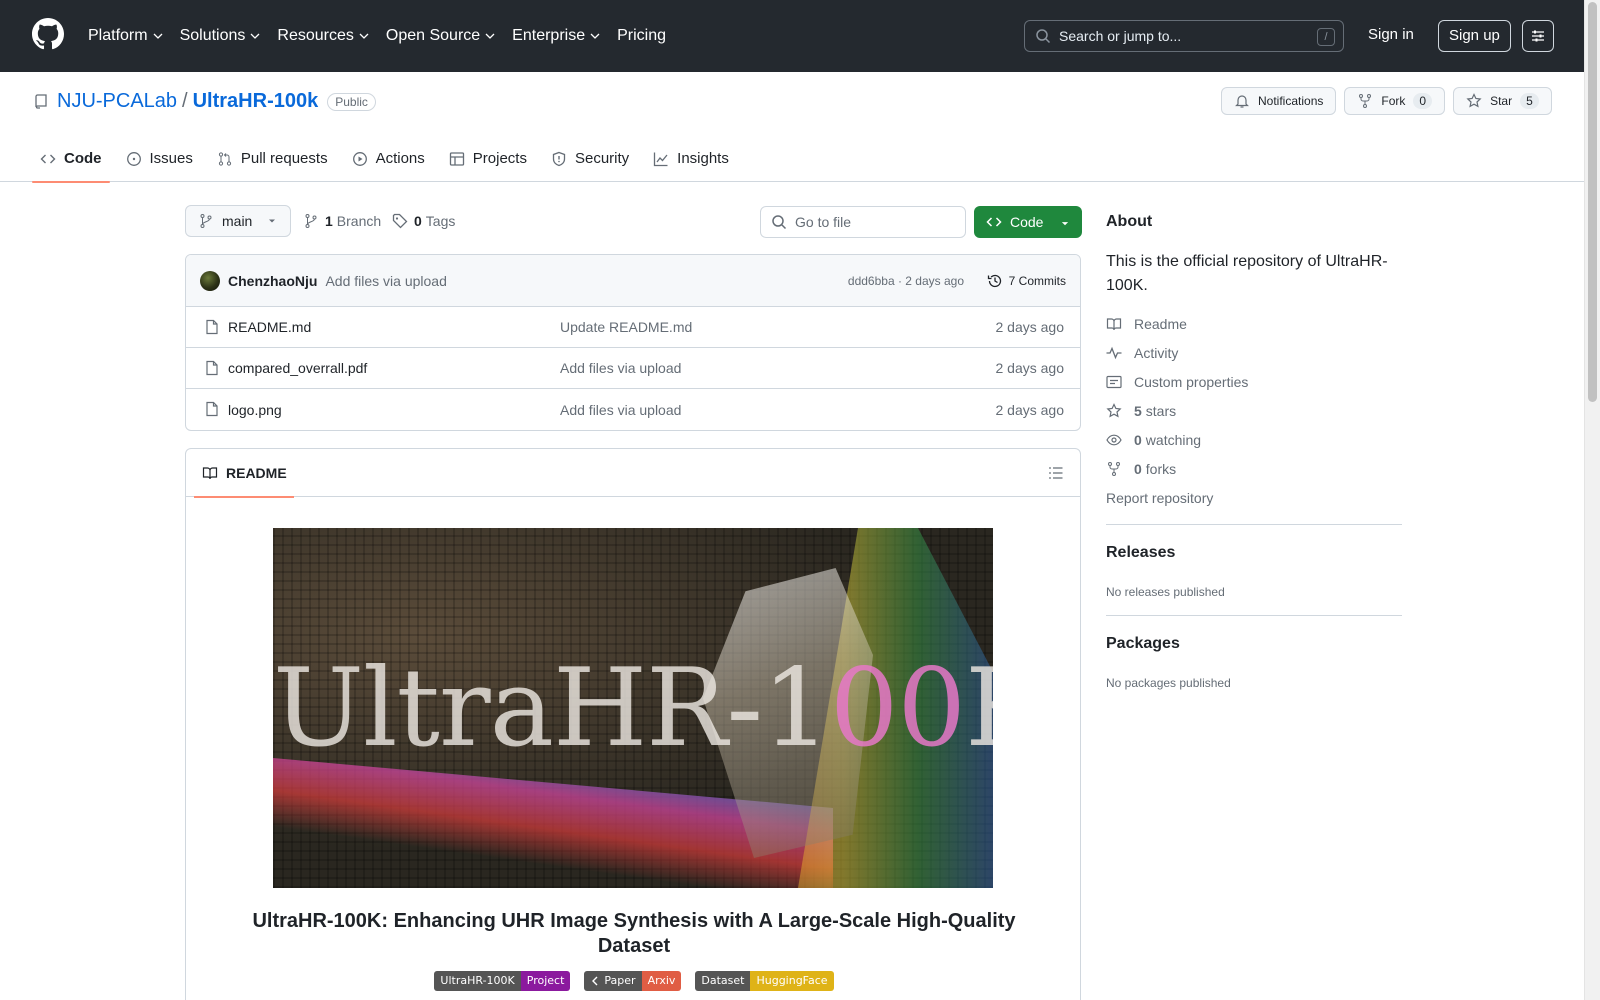  I want to click on tab-code: Code, so click(71, 159).